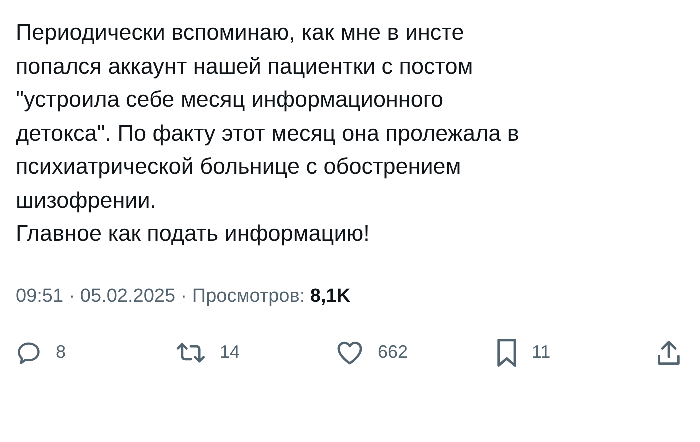  What do you see at coordinates (350, 353) in the screenshot?
I see `heart-icon` at bounding box center [350, 353].